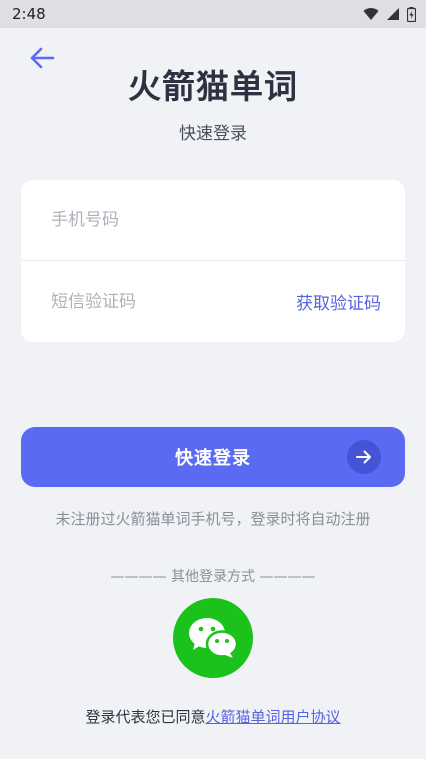 This screenshot has width=426, height=759. I want to click on code-row: 获取验证码, so click(213, 301).